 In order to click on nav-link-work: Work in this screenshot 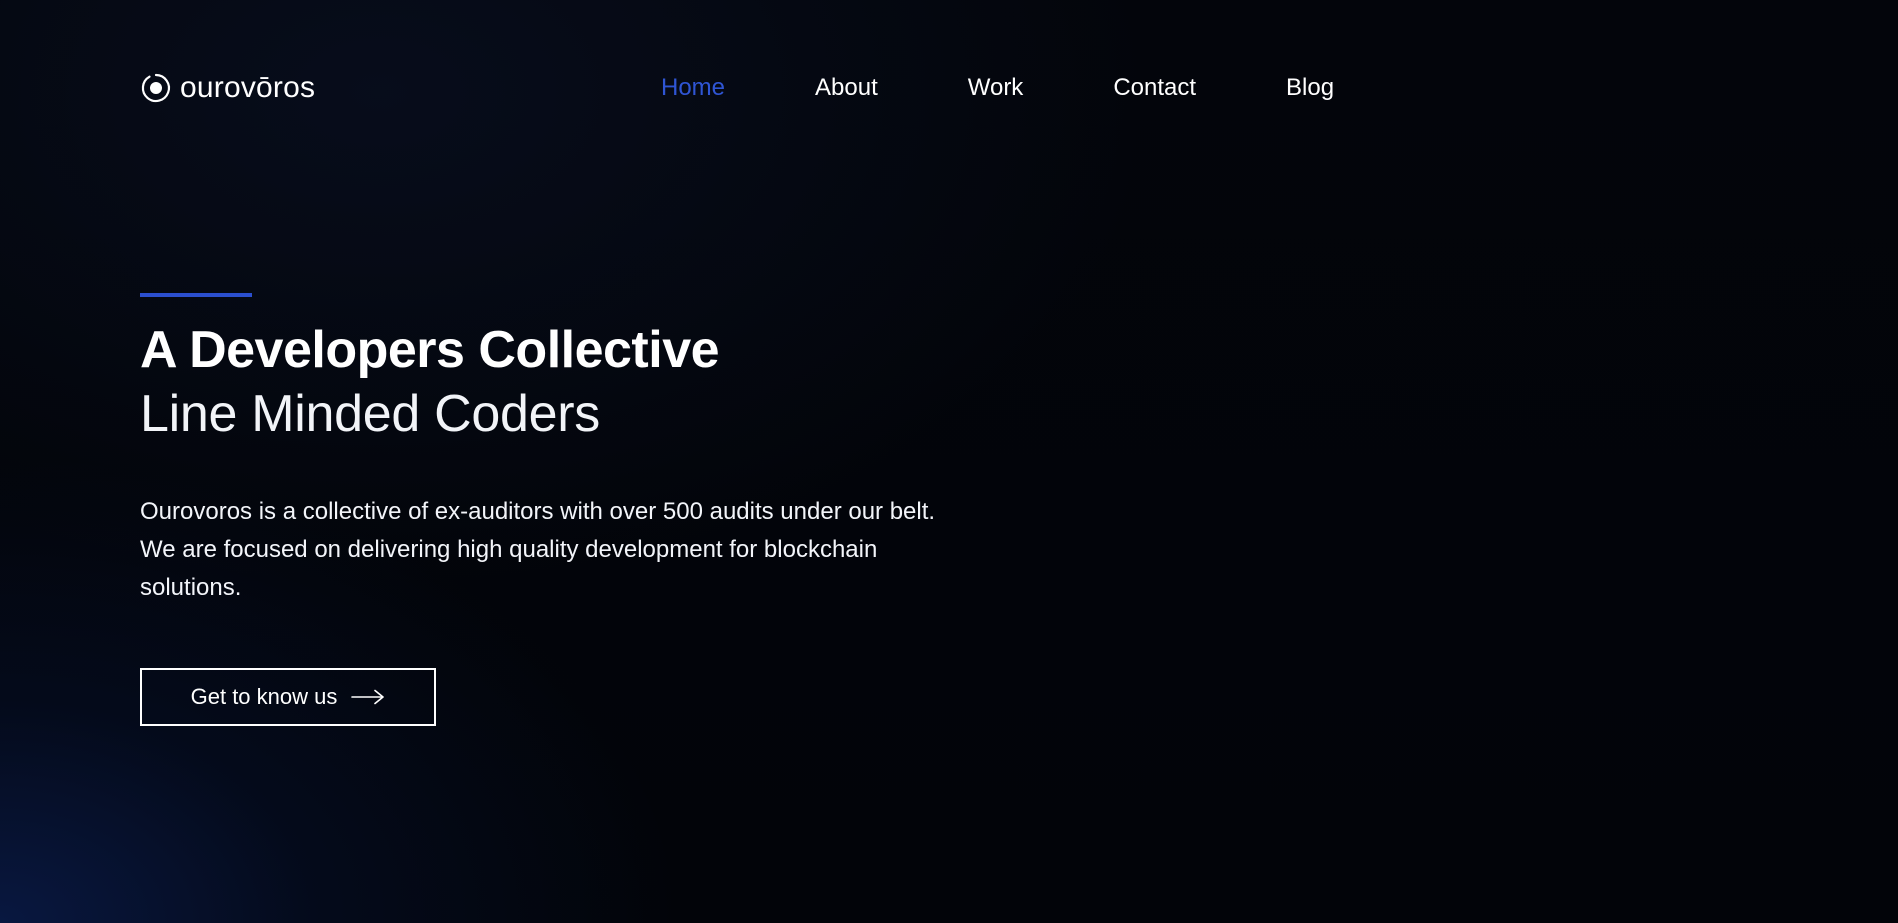, I will do `click(996, 88)`.